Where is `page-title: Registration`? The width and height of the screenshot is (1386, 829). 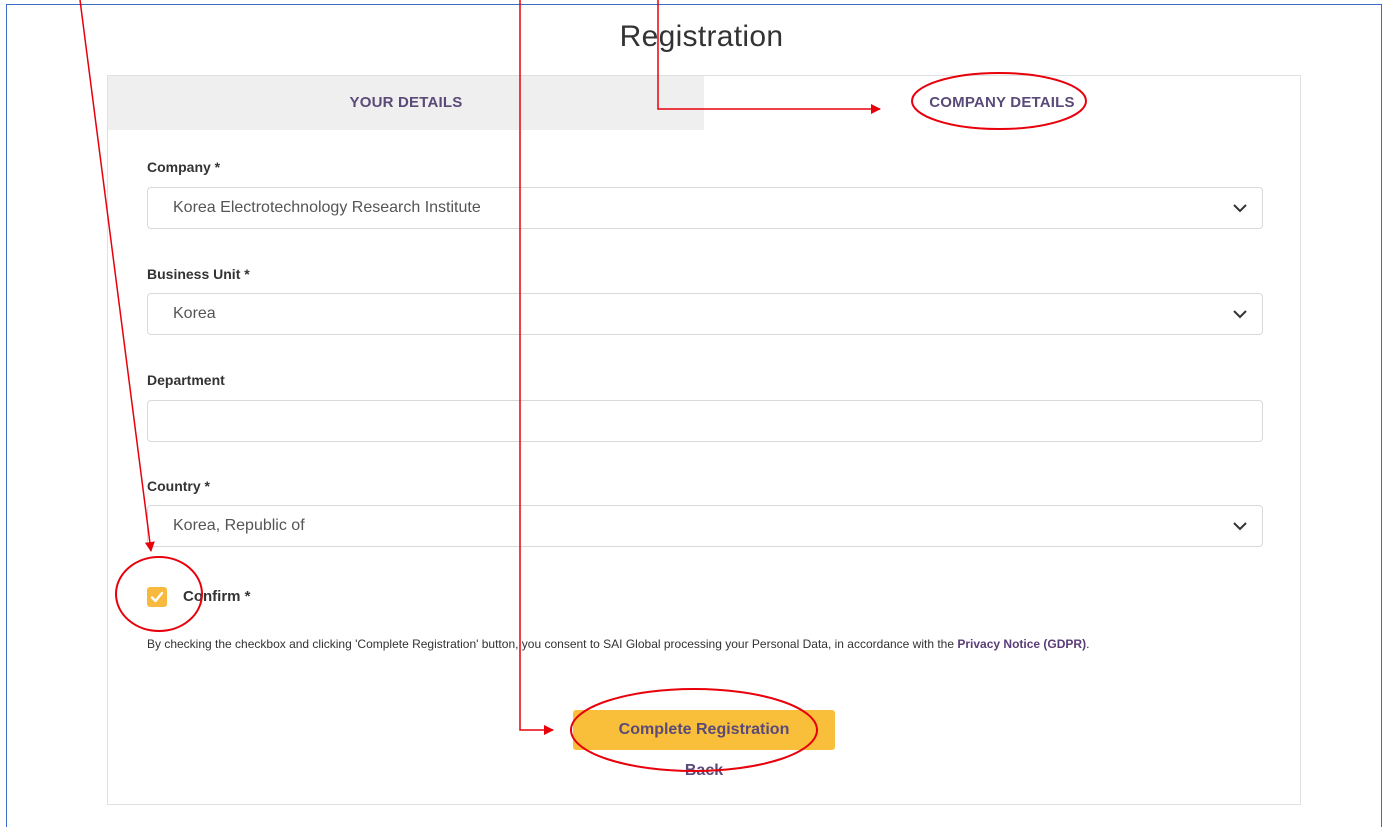
page-title: Registration is located at coordinates (701, 36).